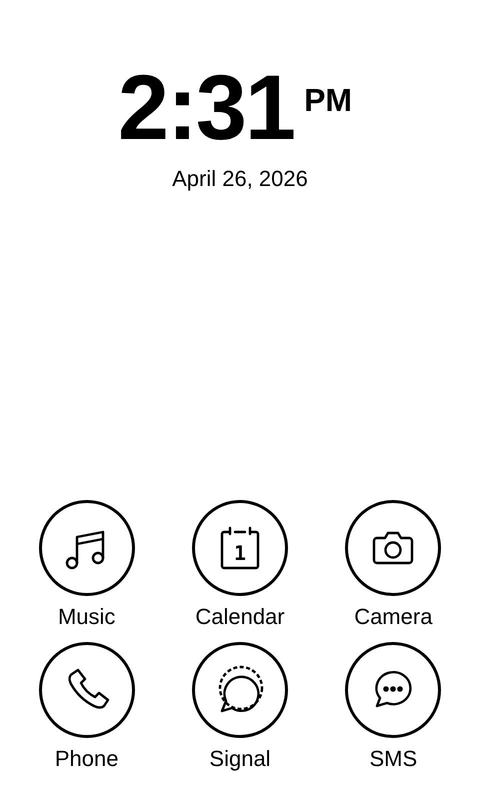 The image size is (480, 800). I want to click on app-label: Camera, so click(393, 617).